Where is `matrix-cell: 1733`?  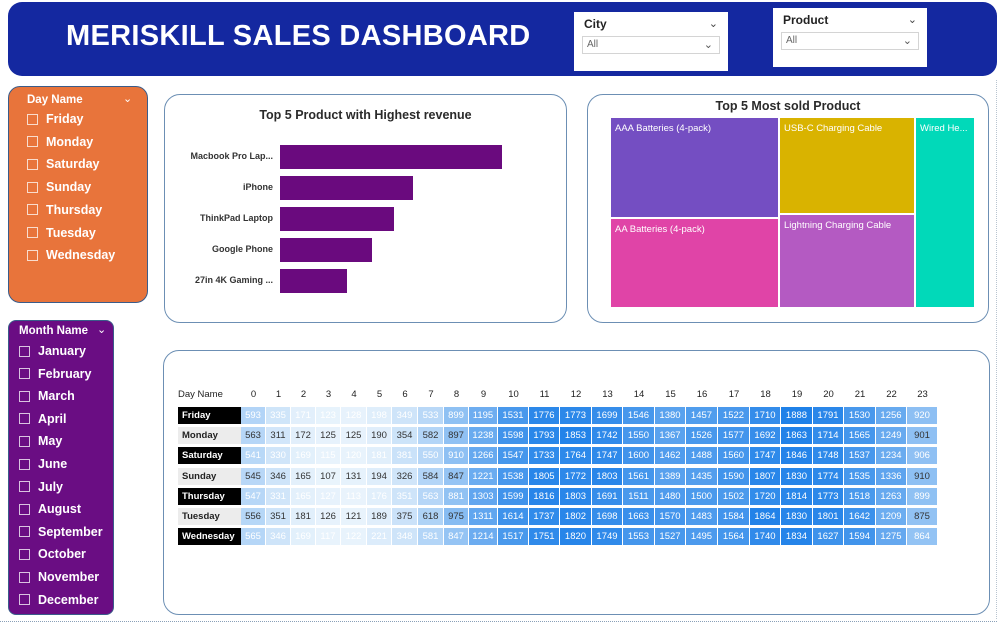 matrix-cell: 1733 is located at coordinates (544, 456).